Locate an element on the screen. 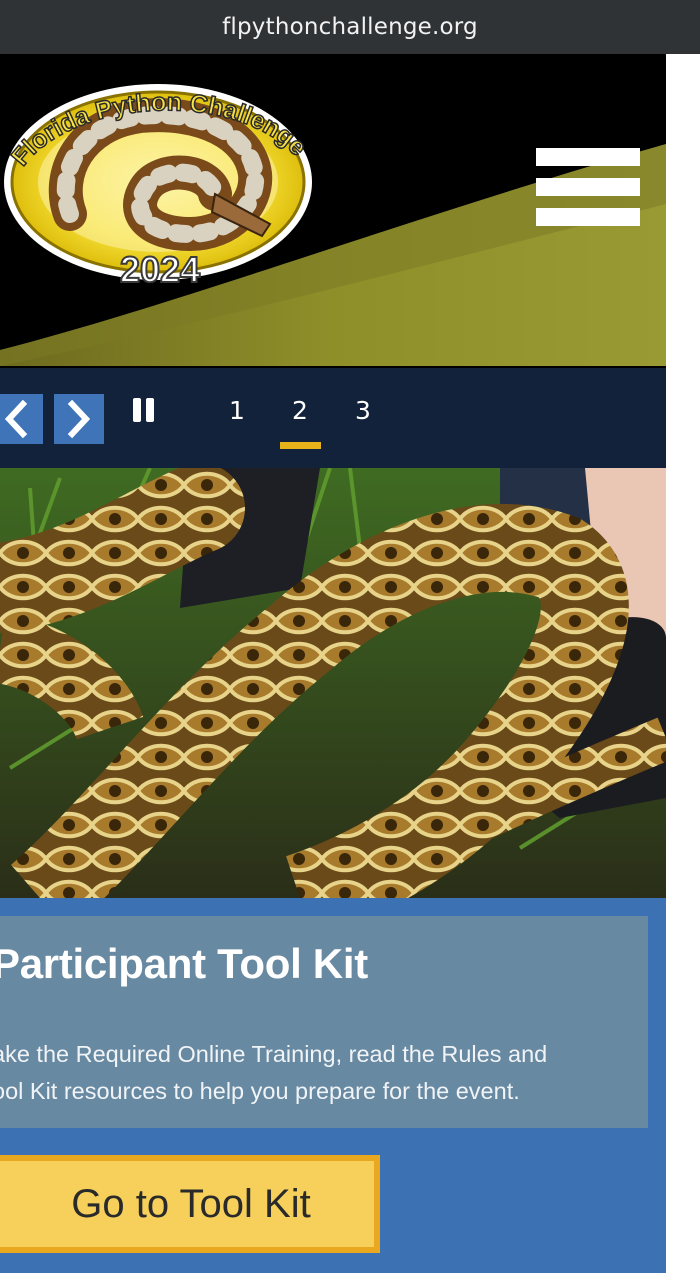 This screenshot has width=700, height=1273. logo-year-text: 2024 is located at coordinates (160, 269).